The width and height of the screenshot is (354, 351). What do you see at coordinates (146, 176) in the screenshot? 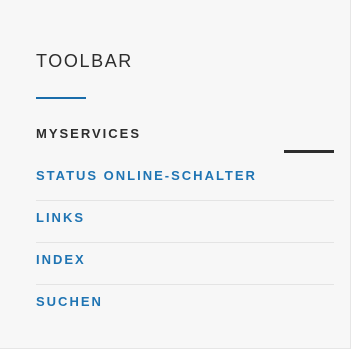
I see `menu-link-status-online-schalter: STATUS ONLINE-SCHALTER` at bounding box center [146, 176].